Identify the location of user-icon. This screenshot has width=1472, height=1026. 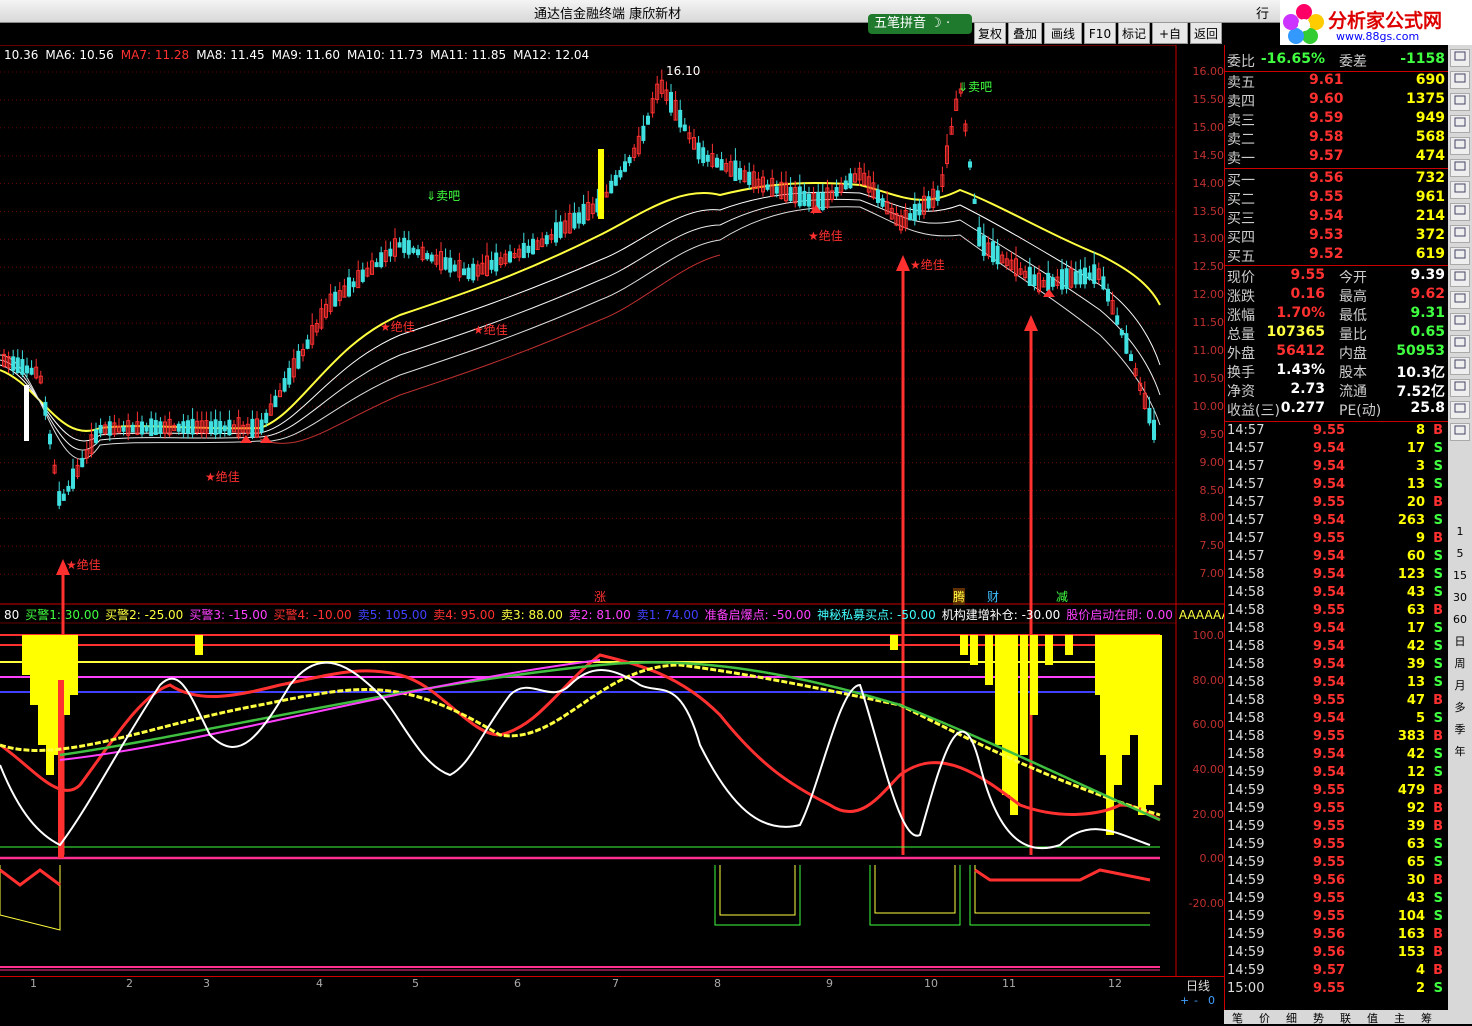
(1460, 278).